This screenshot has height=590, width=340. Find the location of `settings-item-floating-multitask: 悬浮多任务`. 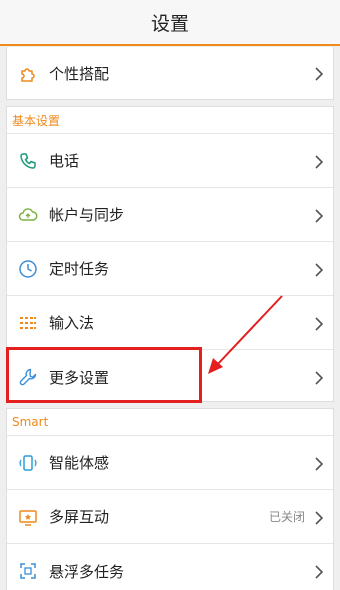

settings-item-floating-multitask: 悬浮多任务 is located at coordinates (170, 567).